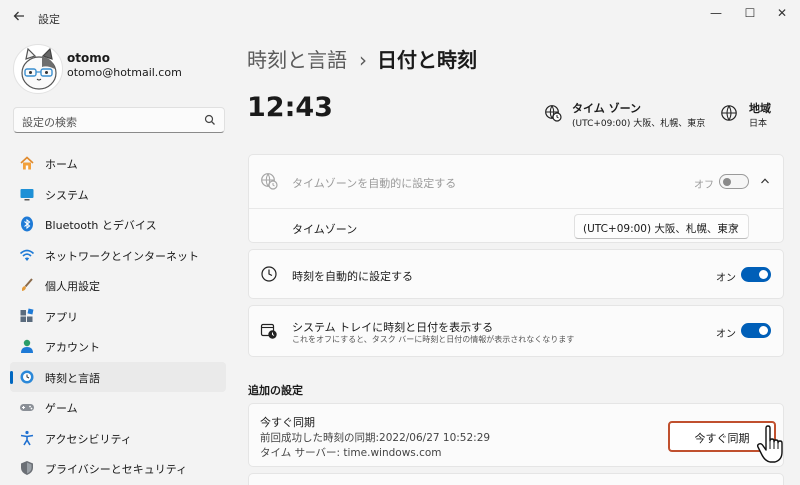 This screenshot has width=800, height=485. What do you see at coordinates (765, 181) in the screenshot?
I see `chevron-up-icon` at bounding box center [765, 181].